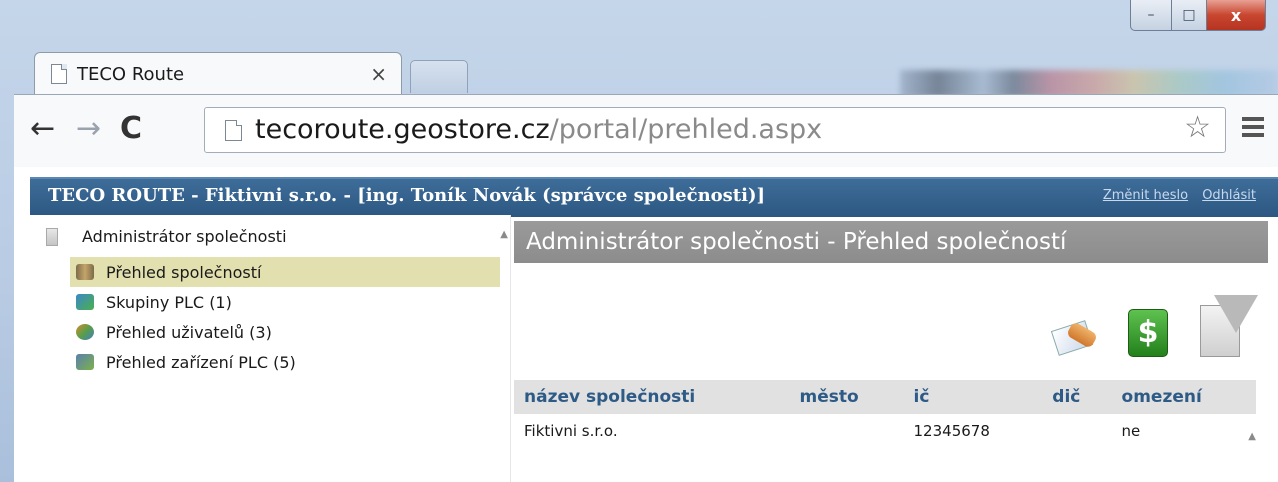 The width and height of the screenshot is (1278, 482). What do you see at coordinates (1253, 129) in the screenshot?
I see `browser-menu-icon` at bounding box center [1253, 129].